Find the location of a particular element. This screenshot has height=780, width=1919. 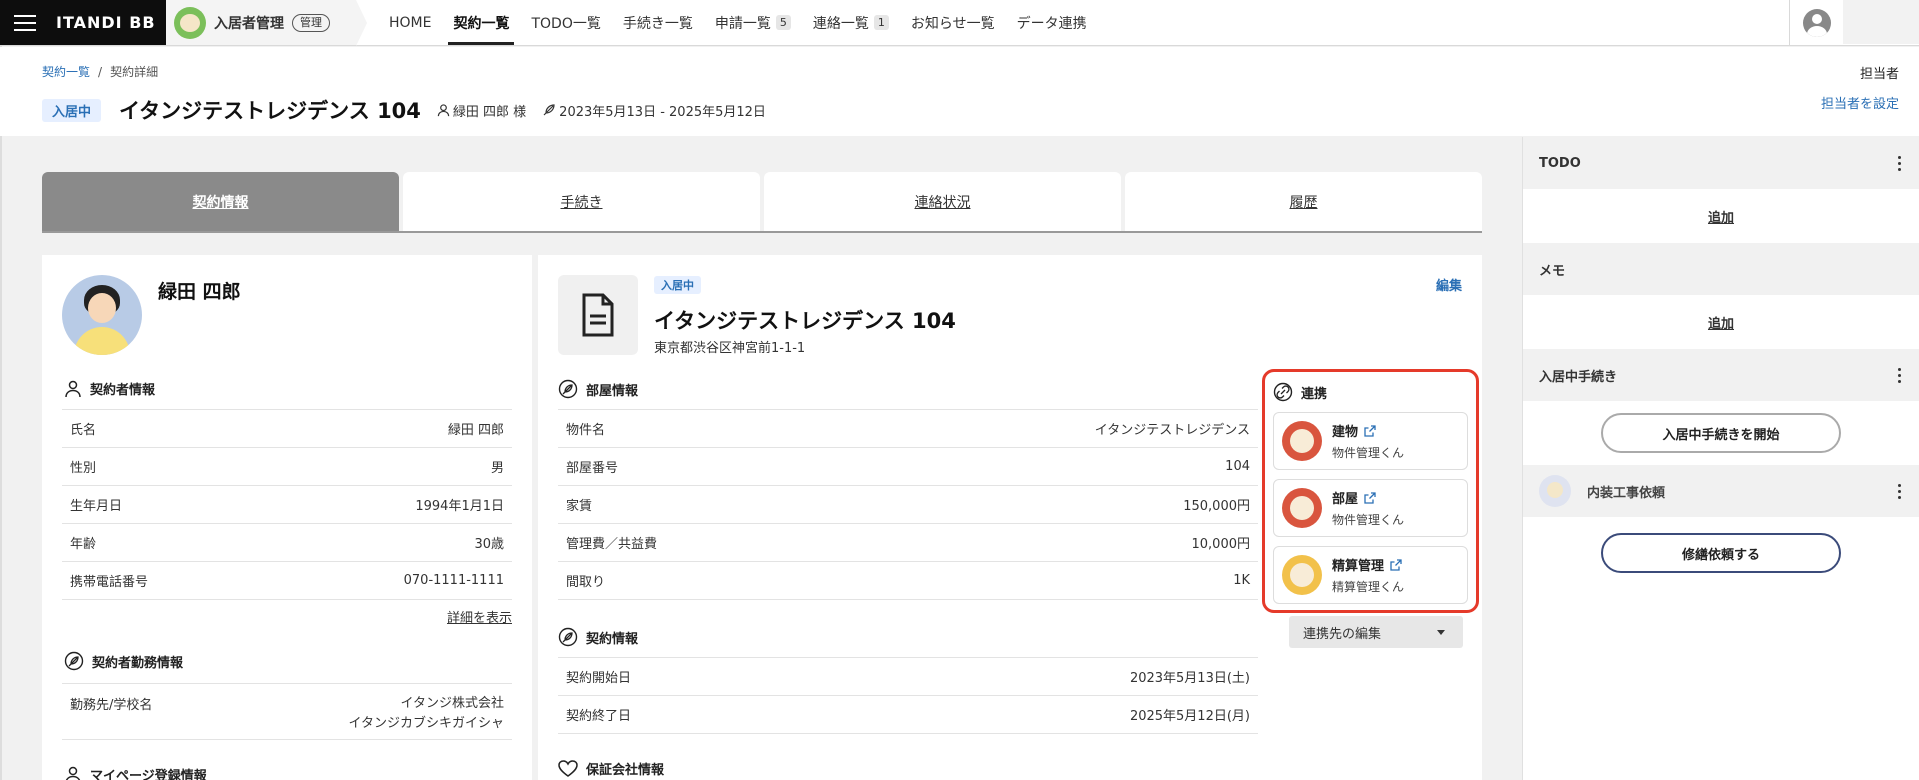

tenant-meta: 緑田 四郎 様 is located at coordinates (481, 110).